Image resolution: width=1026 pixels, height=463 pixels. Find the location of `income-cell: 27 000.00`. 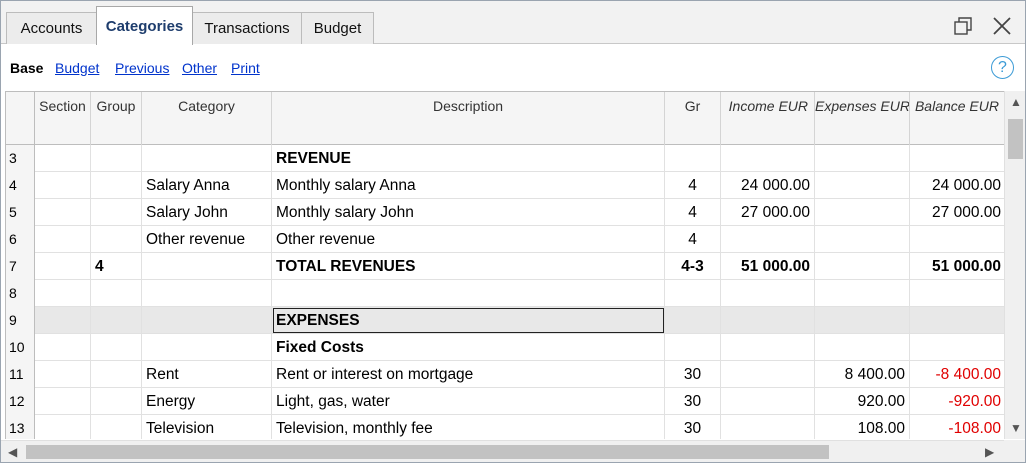

income-cell: 27 000.00 is located at coordinates (768, 212).